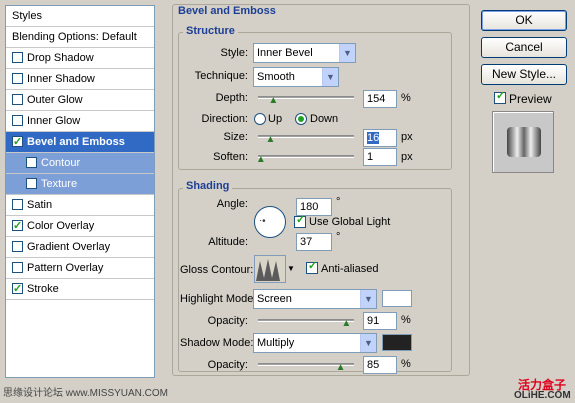 This screenshot has height=403, width=575. I want to click on soften-input: 1, so click(380, 157).